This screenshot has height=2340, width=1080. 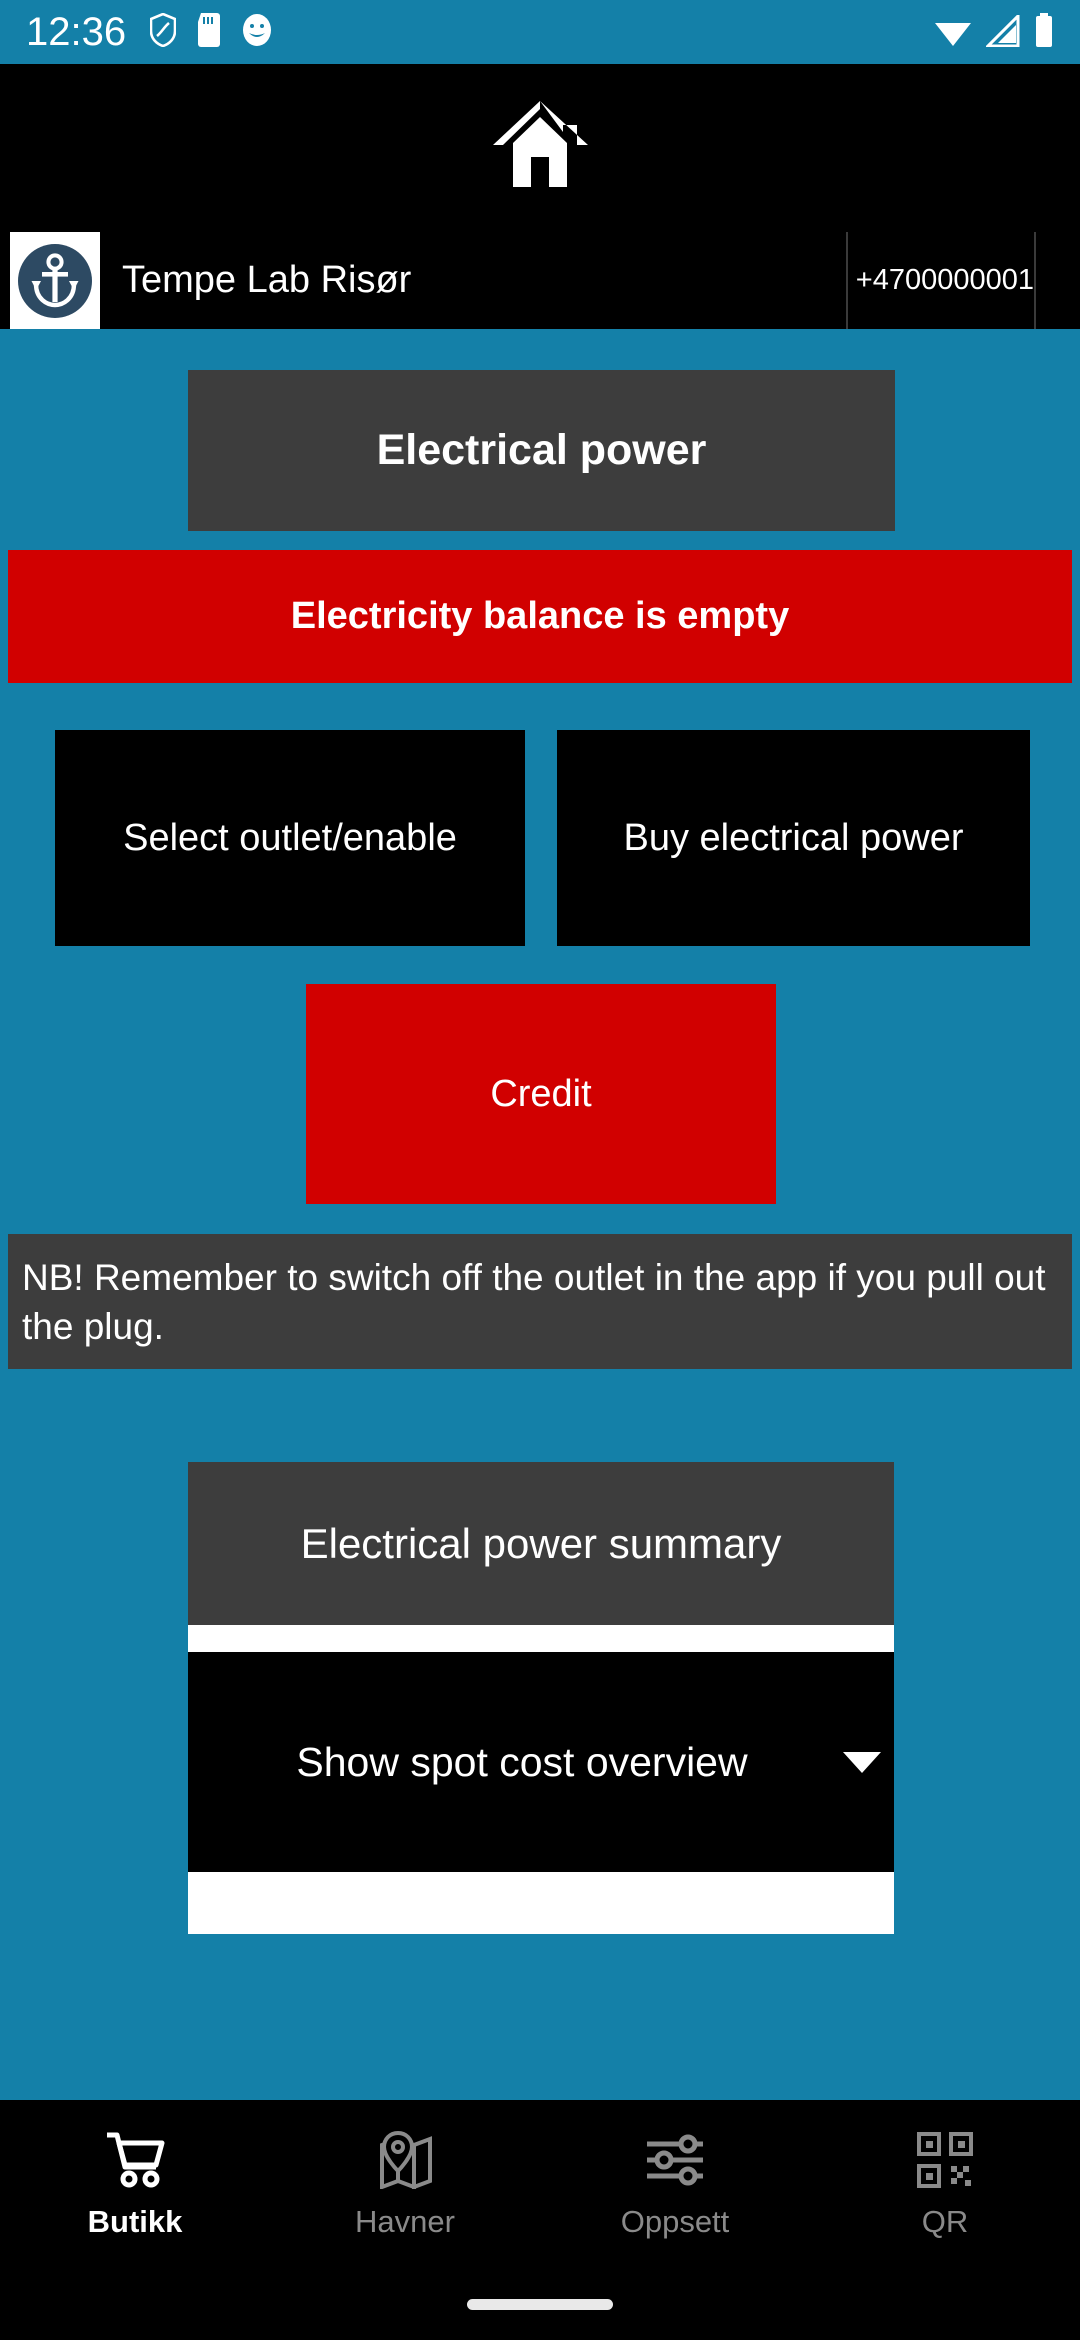 I want to click on nav-label-oppsett: Oppsett, so click(x=675, y=2221).